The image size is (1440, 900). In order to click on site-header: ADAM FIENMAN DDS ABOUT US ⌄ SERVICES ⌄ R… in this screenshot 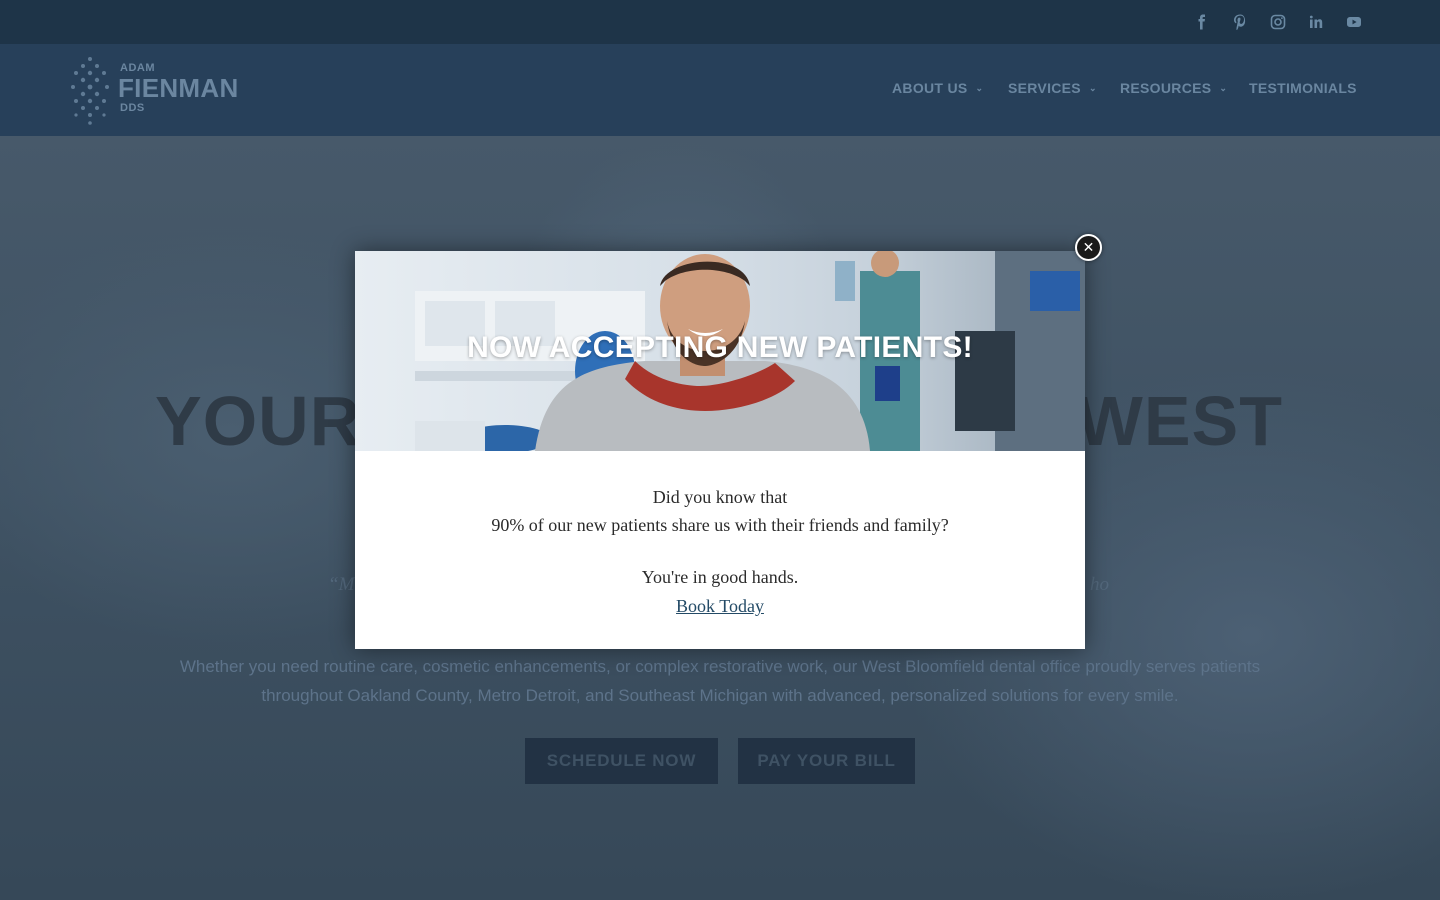, I will do `click(720, 90)`.